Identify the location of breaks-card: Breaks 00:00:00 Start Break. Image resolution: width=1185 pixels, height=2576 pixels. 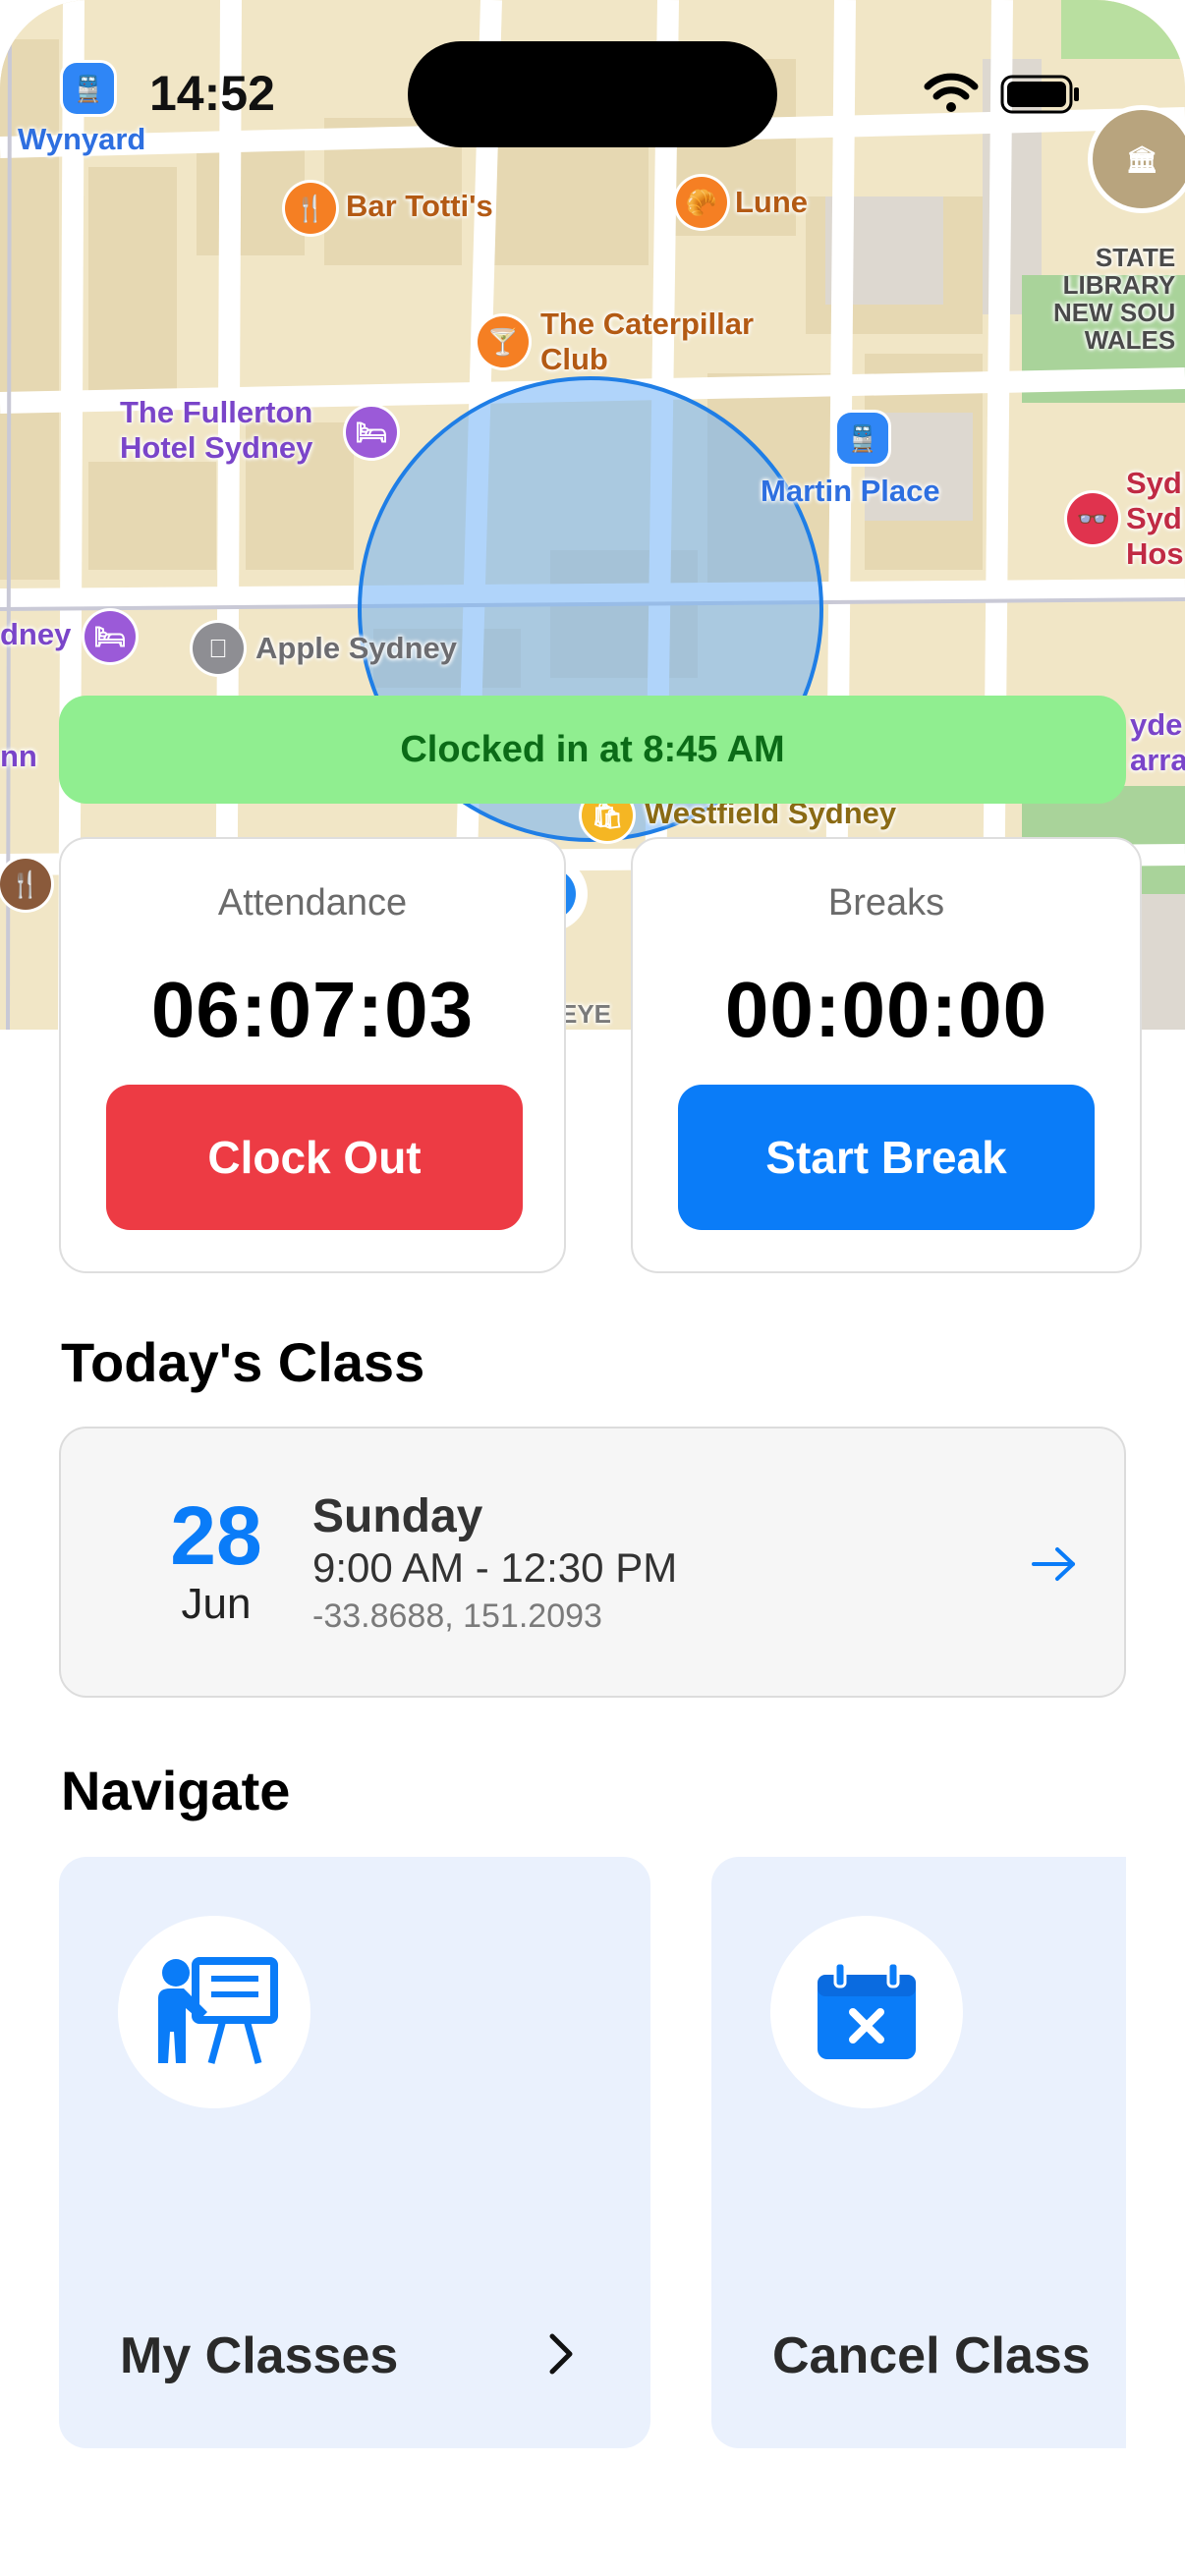
(887, 1055).